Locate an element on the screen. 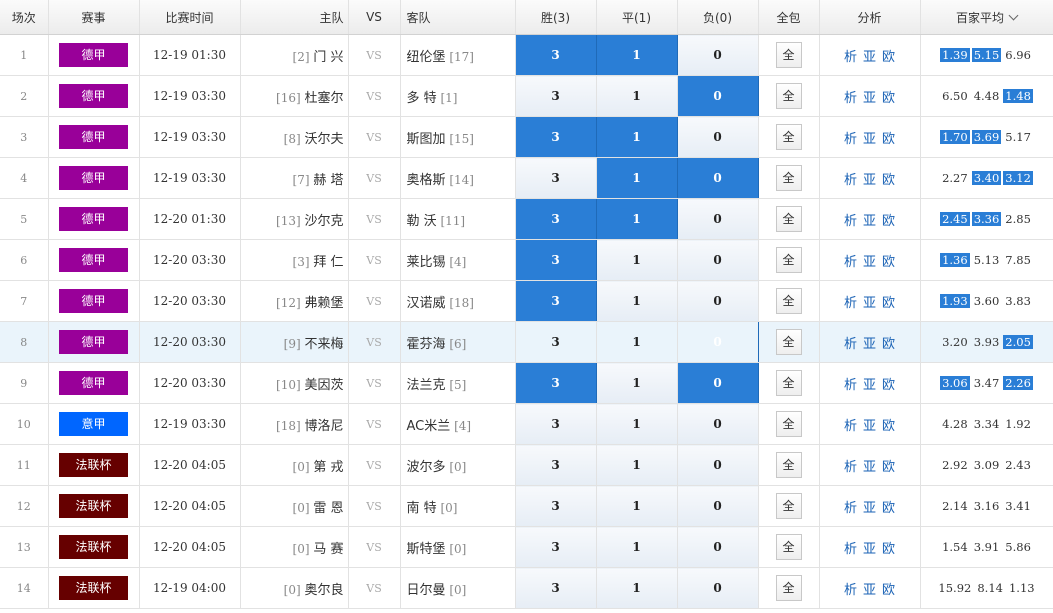 The image size is (1053, 613). home-team: 沙尔克 is located at coordinates (323, 221).